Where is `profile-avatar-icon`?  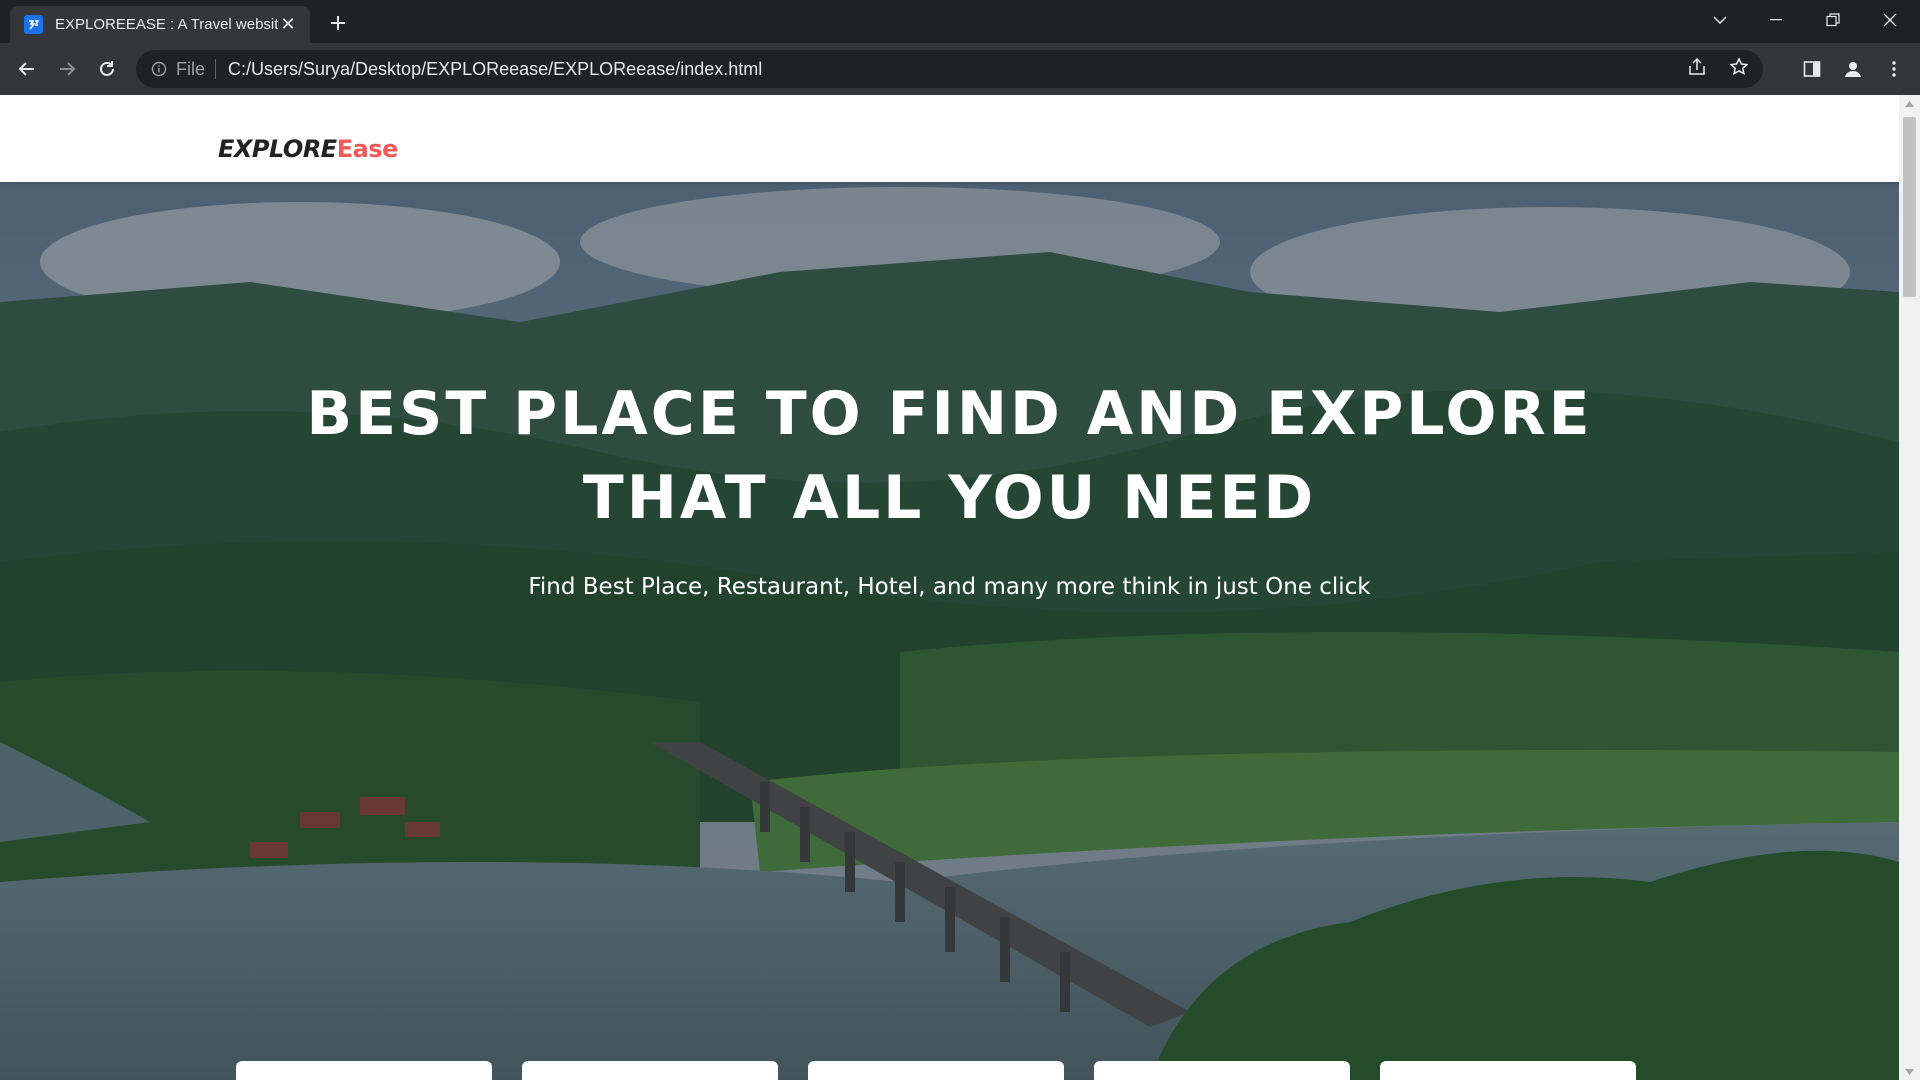 profile-avatar-icon is located at coordinates (1853, 69).